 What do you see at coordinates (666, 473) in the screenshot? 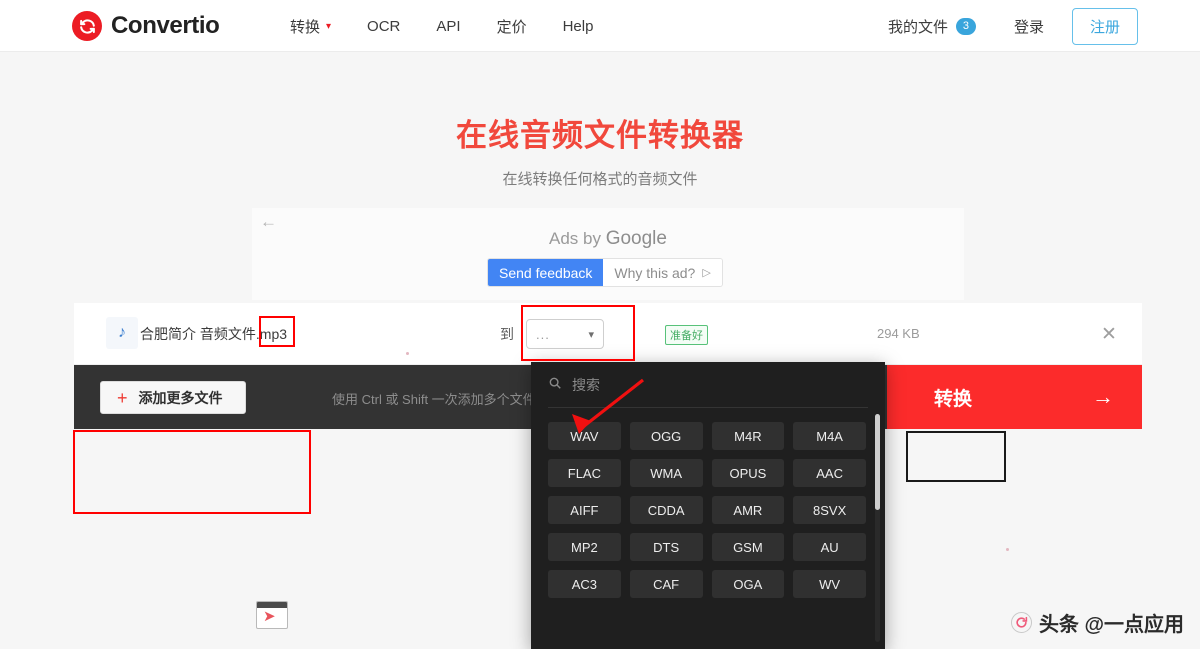
I see `format-option-wma: WMA` at bounding box center [666, 473].